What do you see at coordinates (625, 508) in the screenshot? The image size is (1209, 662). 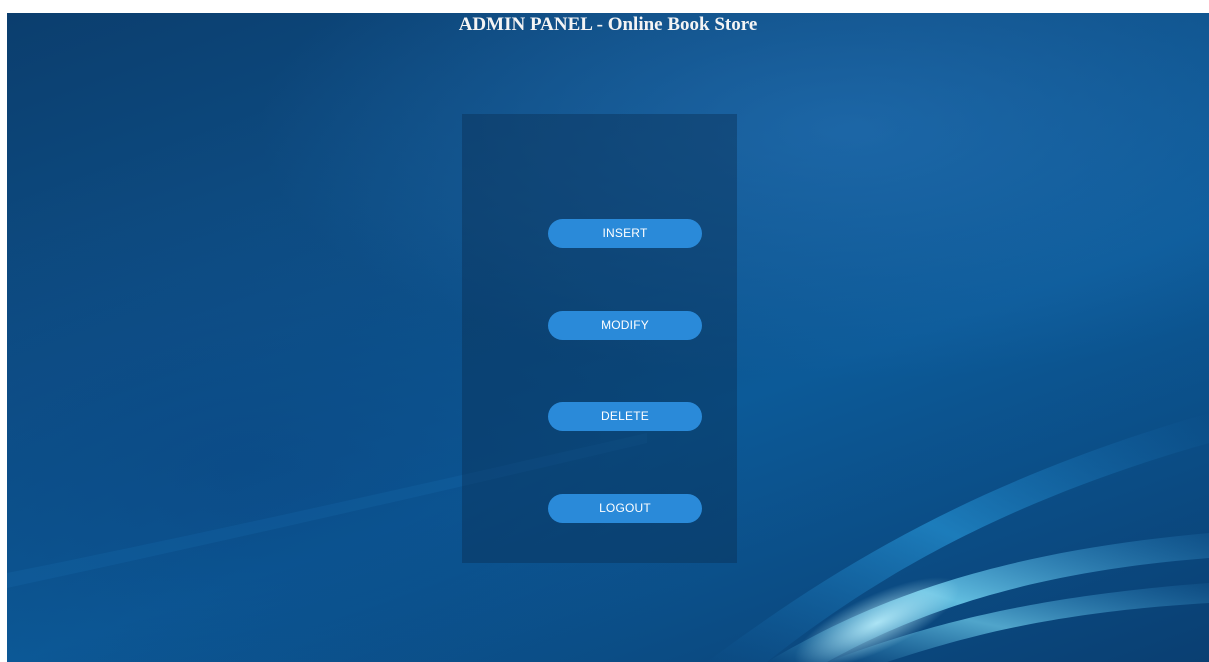 I see `logout-button: LOGOUT` at bounding box center [625, 508].